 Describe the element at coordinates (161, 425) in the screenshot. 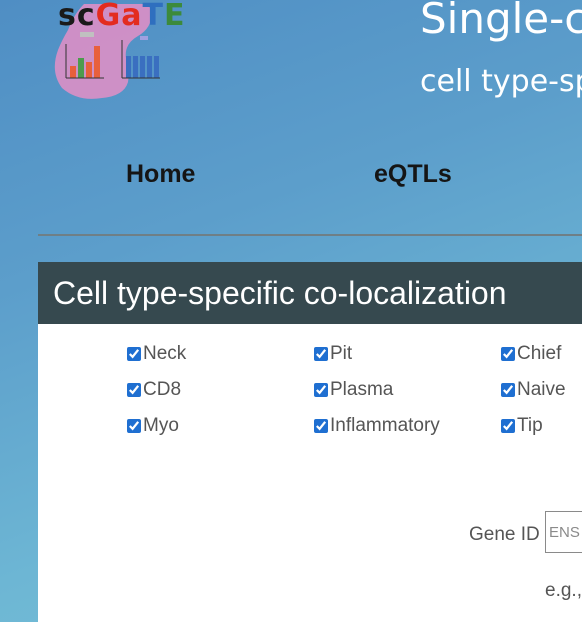

I see `checkbox-label: Myo` at that location.